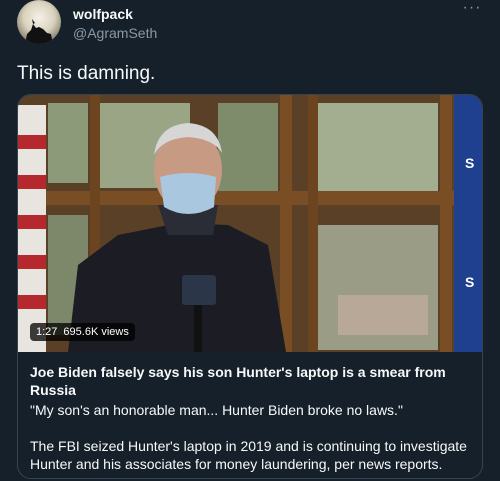 The width and height of the screenshot is (500, 481). Describe the element at coordinates (472, 10) in the screenshot. I see `more-options-icon: ···` at that location.